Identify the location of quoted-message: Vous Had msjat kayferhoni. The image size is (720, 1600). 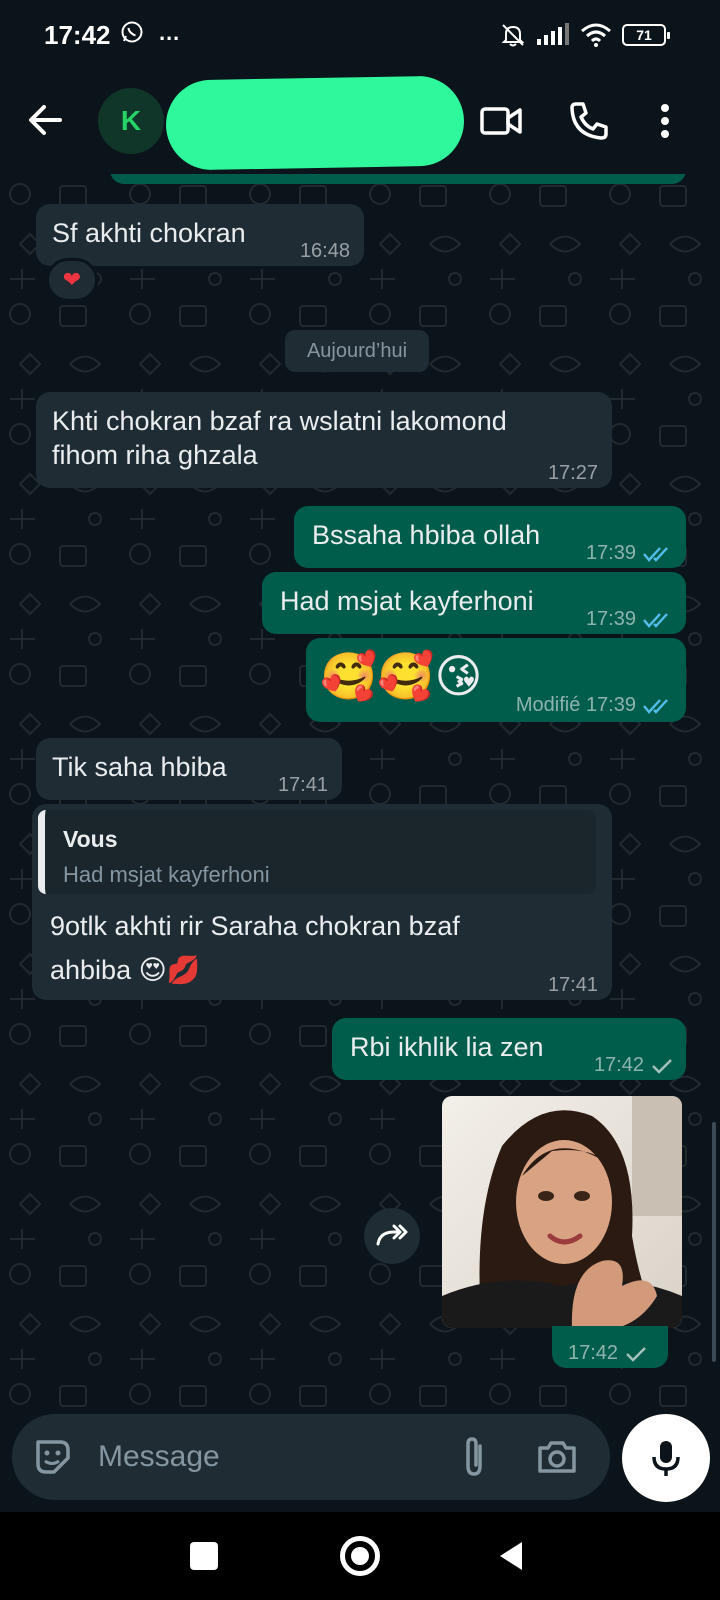
(317, 852).